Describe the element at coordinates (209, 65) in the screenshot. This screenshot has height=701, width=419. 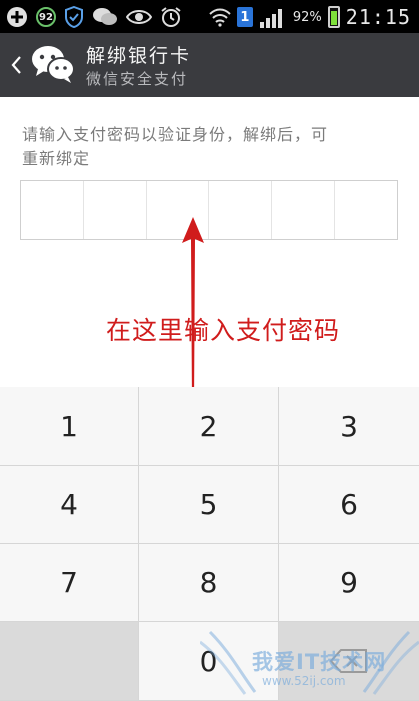
I see `title-bar: 解绑银行卡 微信安全支付` at that location.